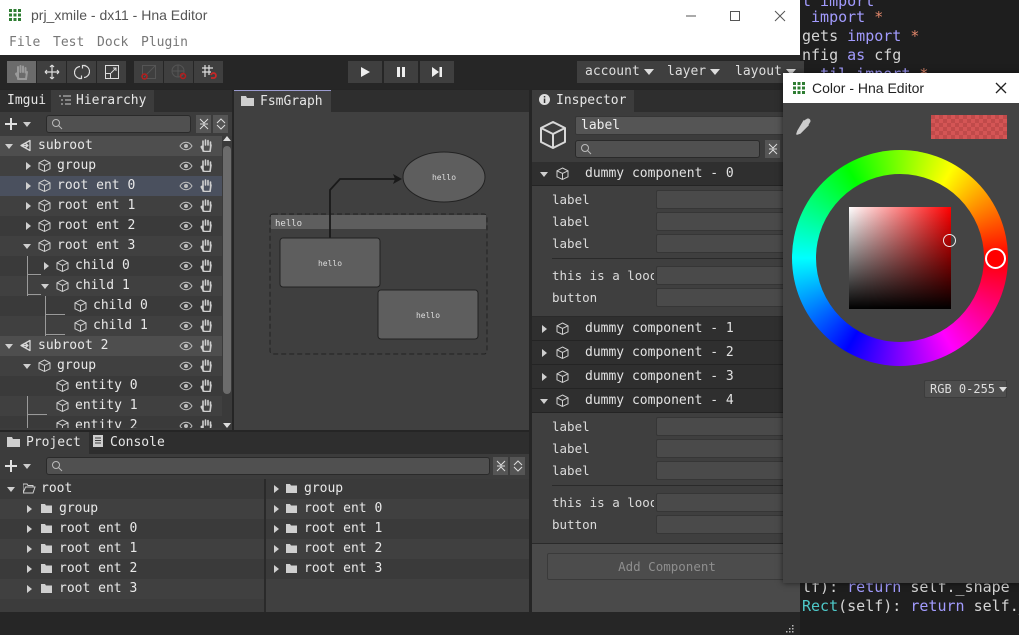  What do you see at coordinates (111, 146) in the screenshot?
I see `hierarchy-row: subroot` at bounding box center [111, 146].